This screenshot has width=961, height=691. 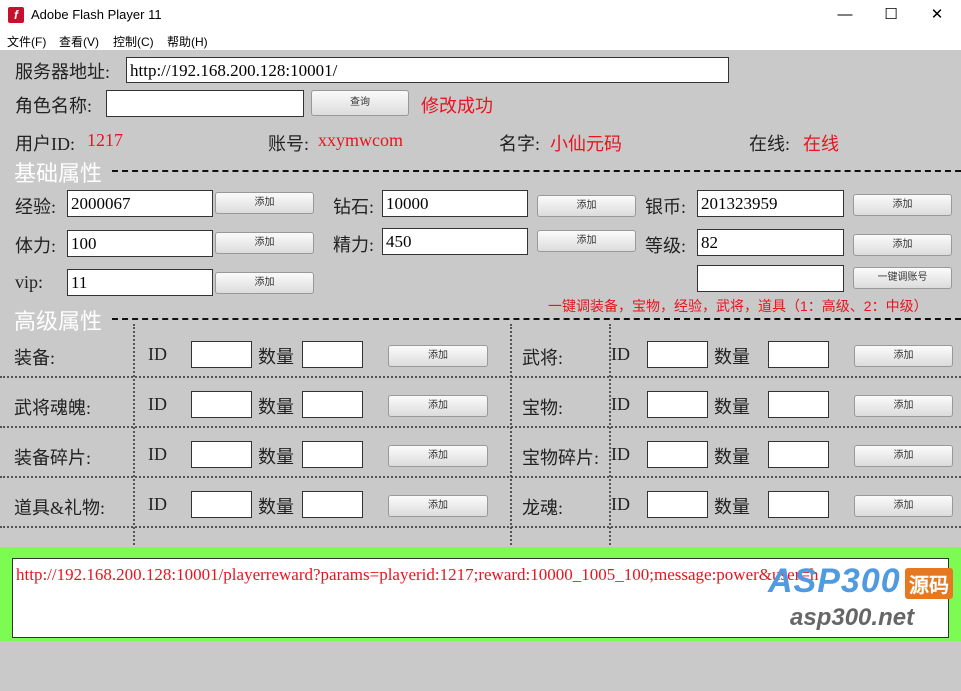 I want to click on dragon-soul-label: 龙魂:, so click(x=543, y=508).